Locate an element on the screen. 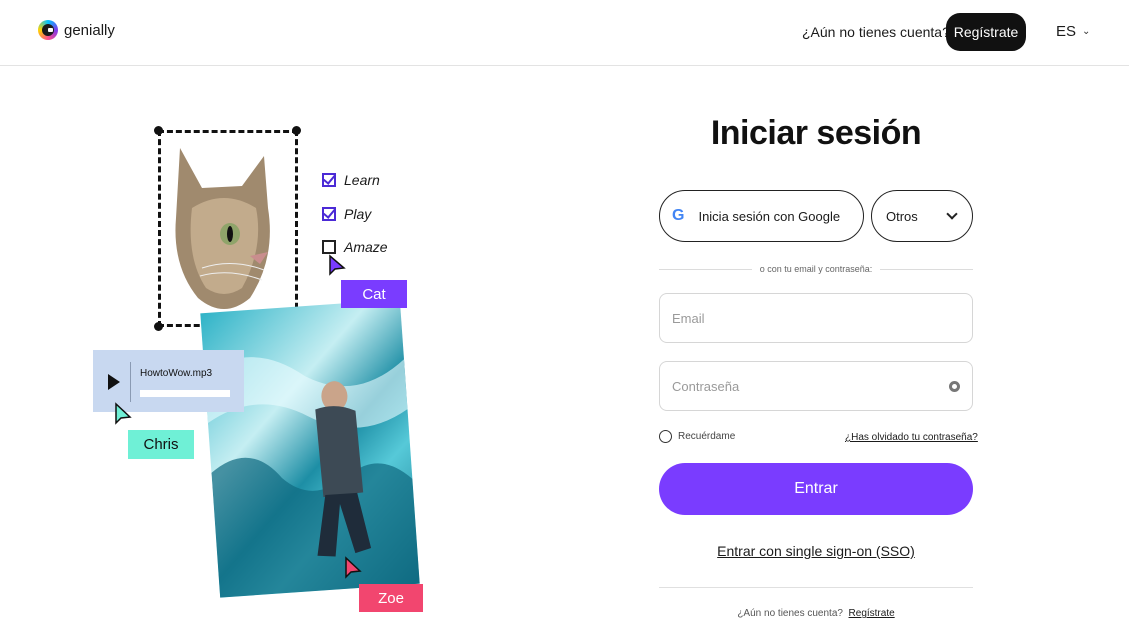  other-providers-dropdown: Otros is located at coordinates (922, 216).